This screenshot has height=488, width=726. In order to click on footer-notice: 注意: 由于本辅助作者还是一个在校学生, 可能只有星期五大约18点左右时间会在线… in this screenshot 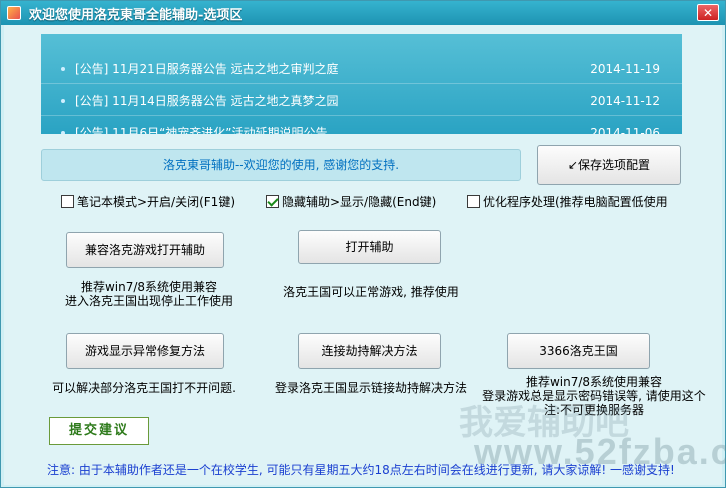, I will do `click(361, 470)`.